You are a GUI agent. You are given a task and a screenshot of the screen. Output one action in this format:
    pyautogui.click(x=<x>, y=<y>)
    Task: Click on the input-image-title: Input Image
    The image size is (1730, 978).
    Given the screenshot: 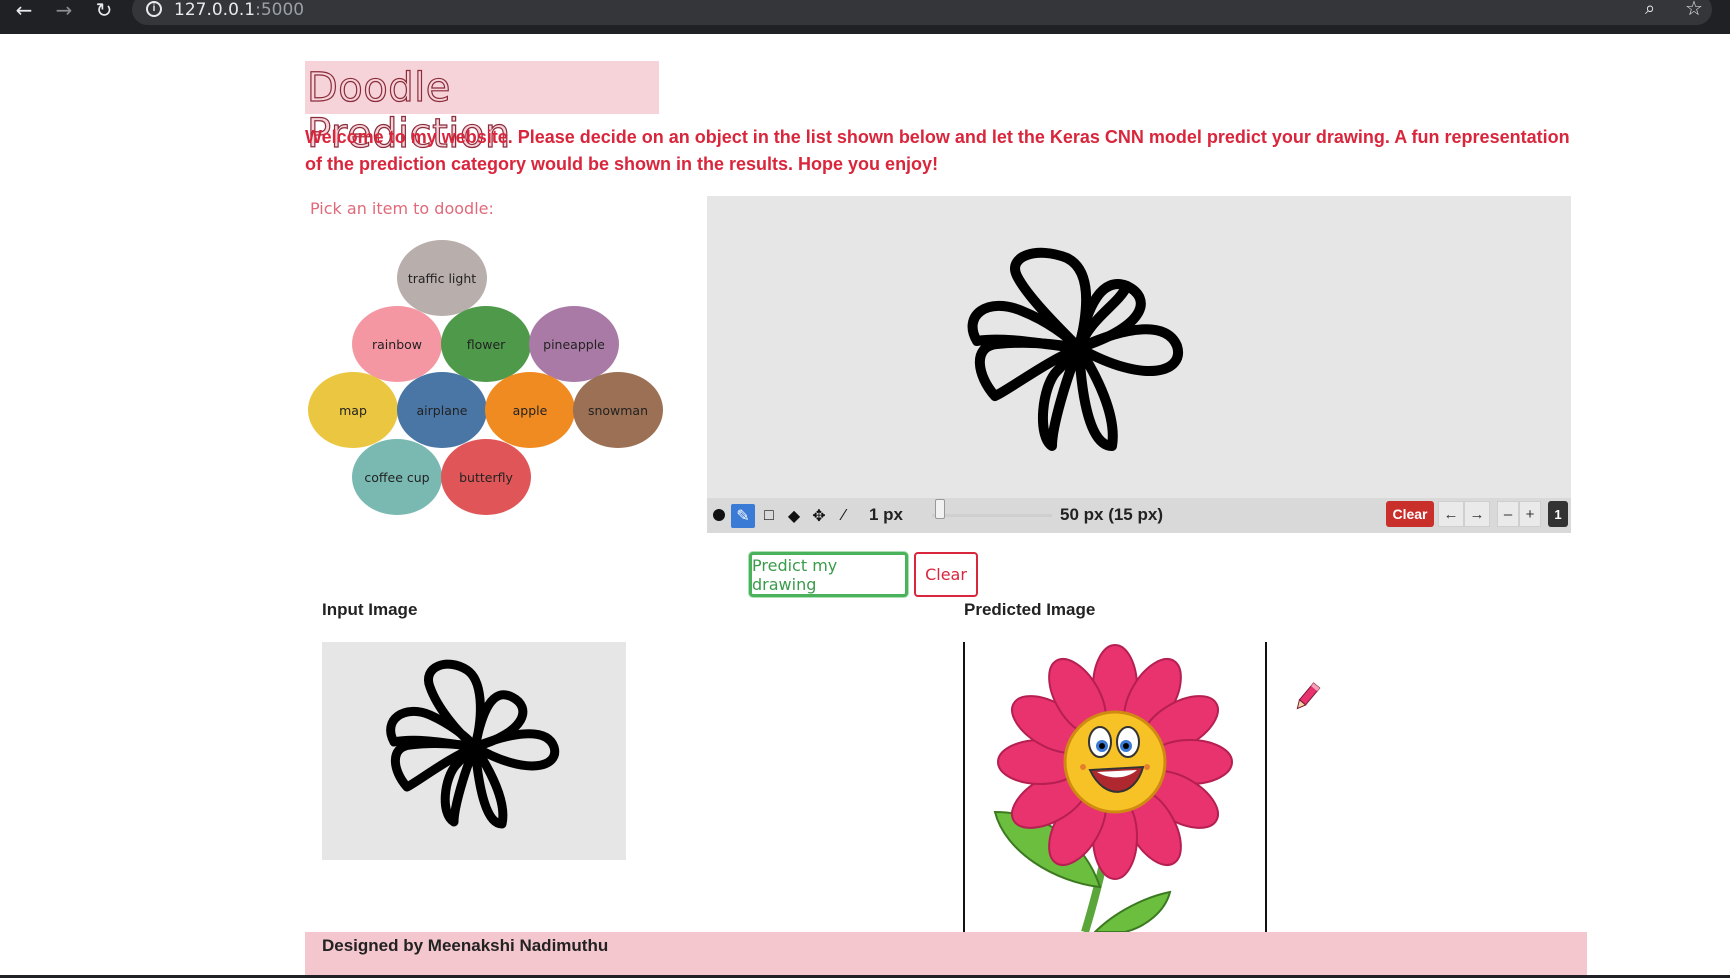 What is the action you would take?
    pyautogui.click(x=370, y=609)
    